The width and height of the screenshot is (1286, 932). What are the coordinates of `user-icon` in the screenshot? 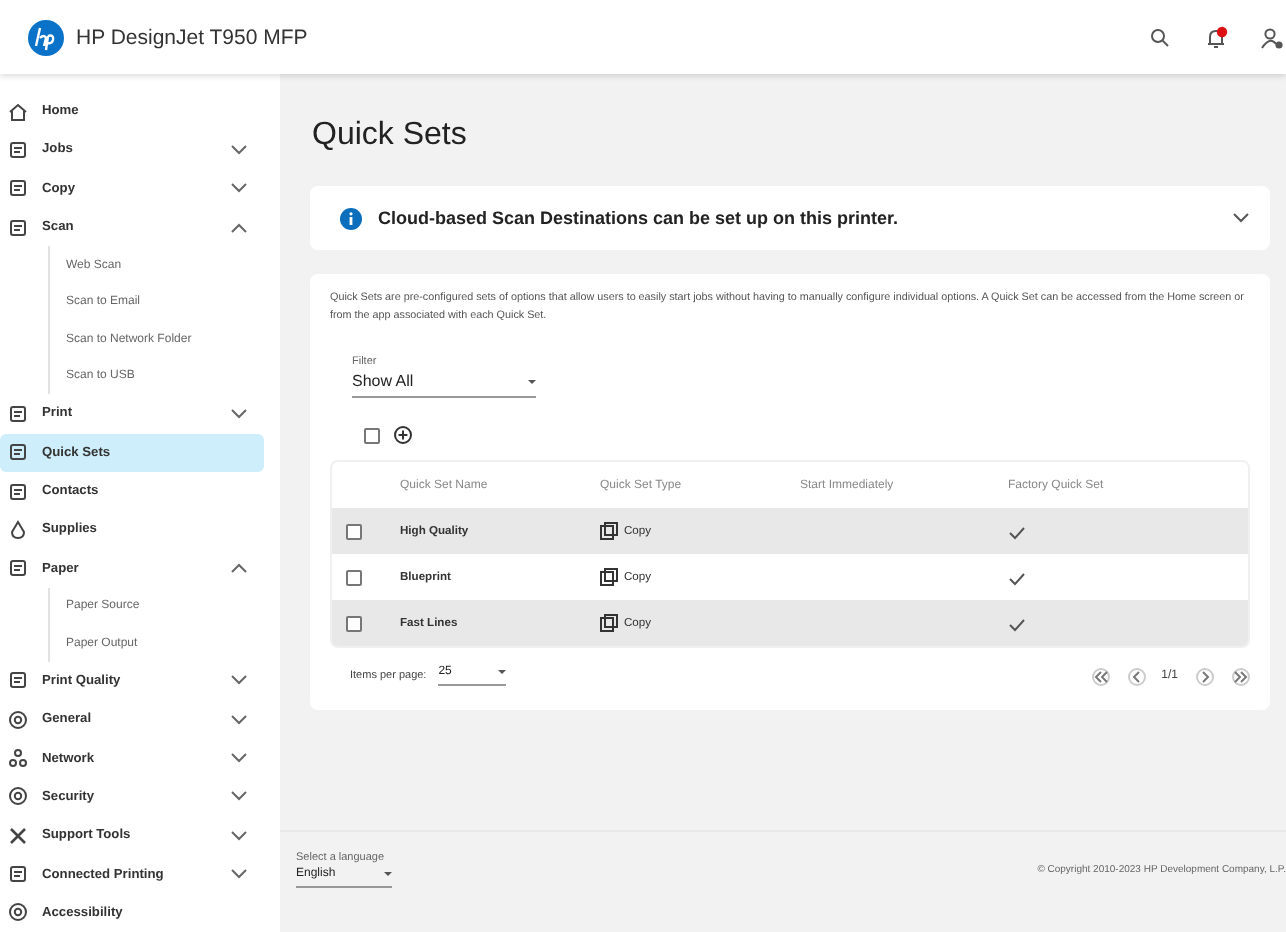 It's located at (1272, 37).